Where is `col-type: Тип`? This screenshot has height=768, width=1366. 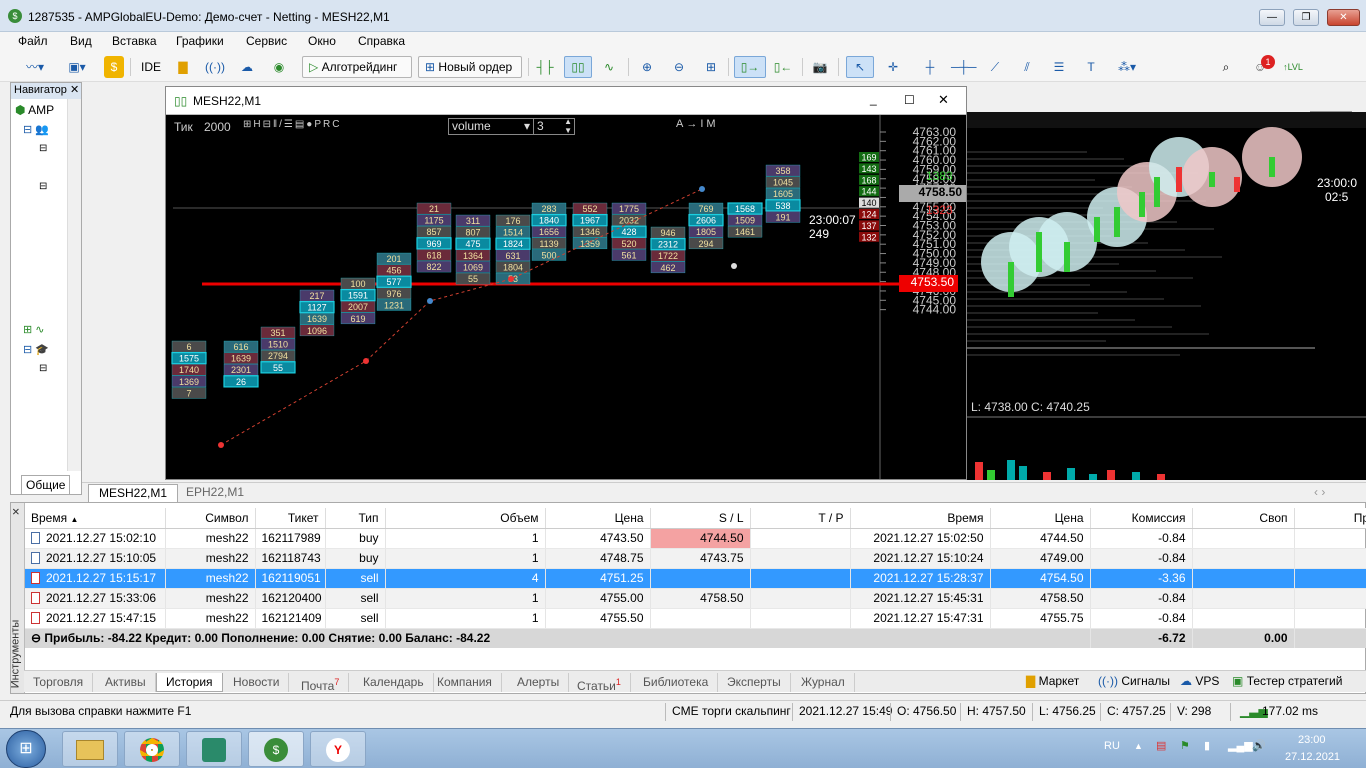 col-type: Тип is located at coordinates (355, 518).